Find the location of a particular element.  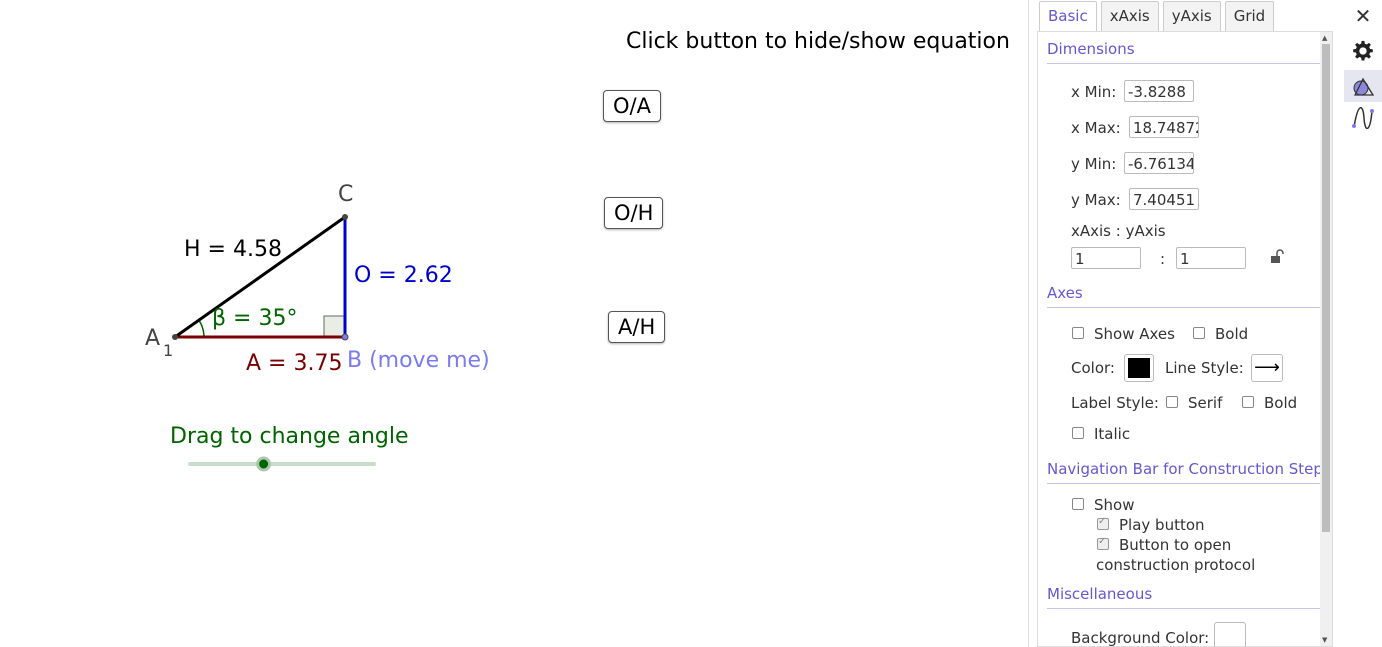

section-dimensions: Dimensions is located at coordinates (1091, 49).